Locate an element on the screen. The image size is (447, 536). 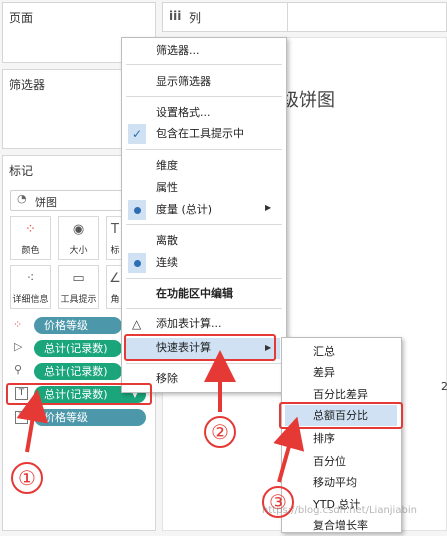
annotation-step-2: ② is located at coordinates (220, 432).